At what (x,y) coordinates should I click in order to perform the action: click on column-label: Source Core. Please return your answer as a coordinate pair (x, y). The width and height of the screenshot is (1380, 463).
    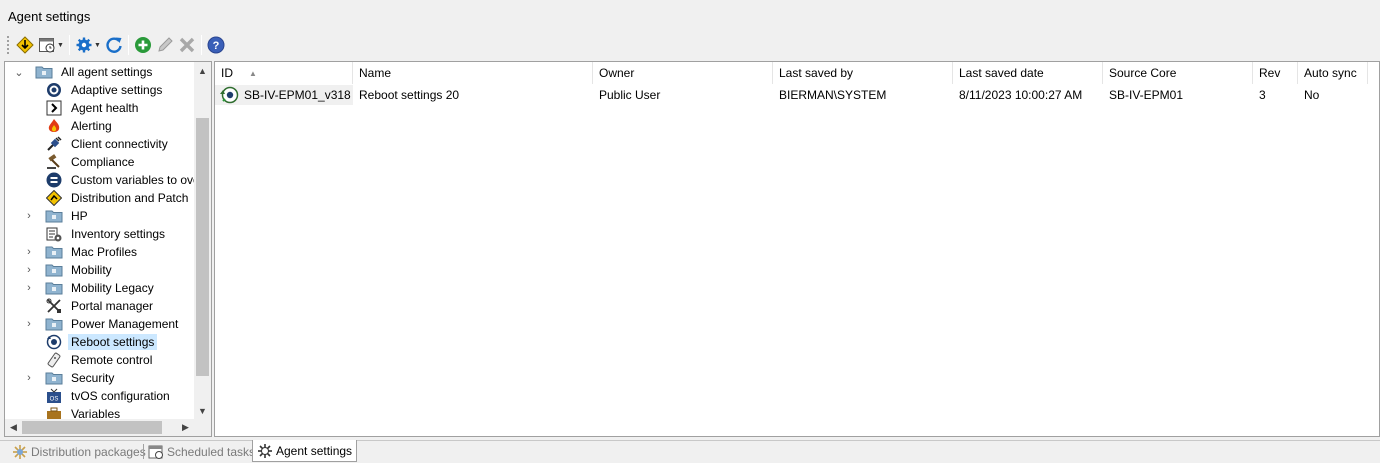
    Looking at the image, I should click on (1143, 73).